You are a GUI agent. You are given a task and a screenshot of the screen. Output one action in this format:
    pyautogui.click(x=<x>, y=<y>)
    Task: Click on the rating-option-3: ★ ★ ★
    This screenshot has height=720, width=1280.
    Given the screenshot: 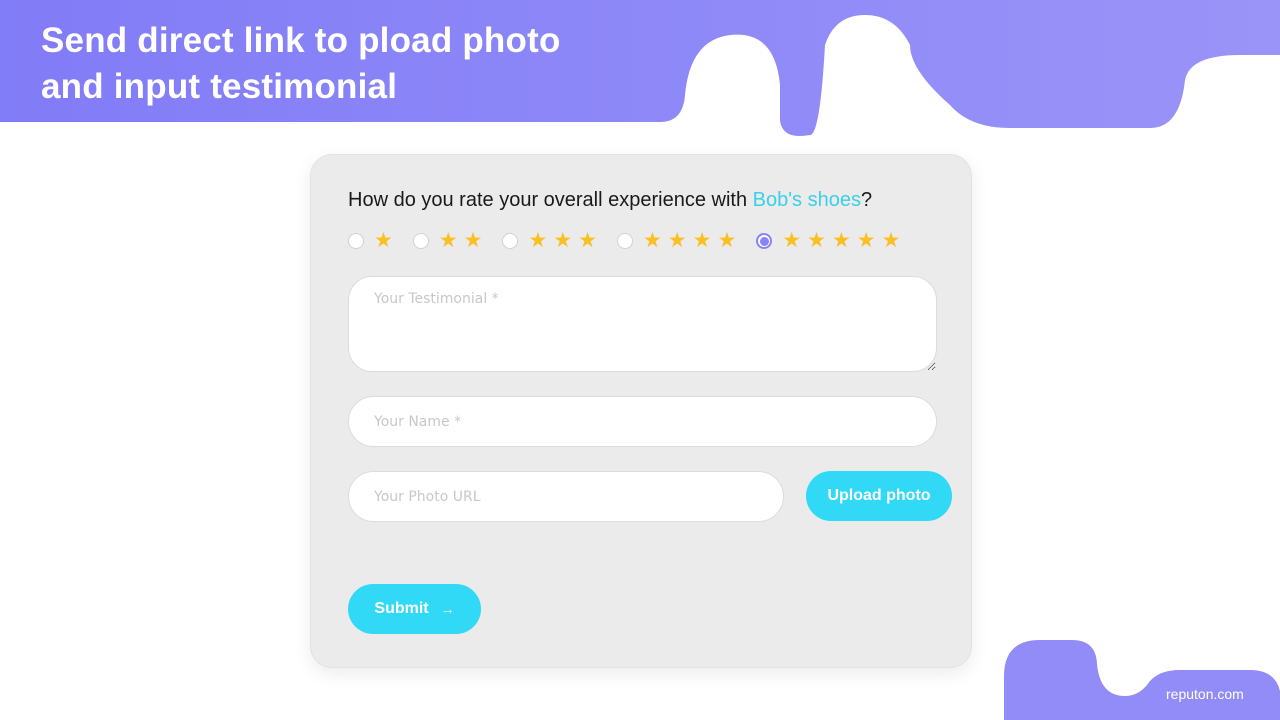 What is the action you would take?
    pyautogui.click(x=549, y=240)
    